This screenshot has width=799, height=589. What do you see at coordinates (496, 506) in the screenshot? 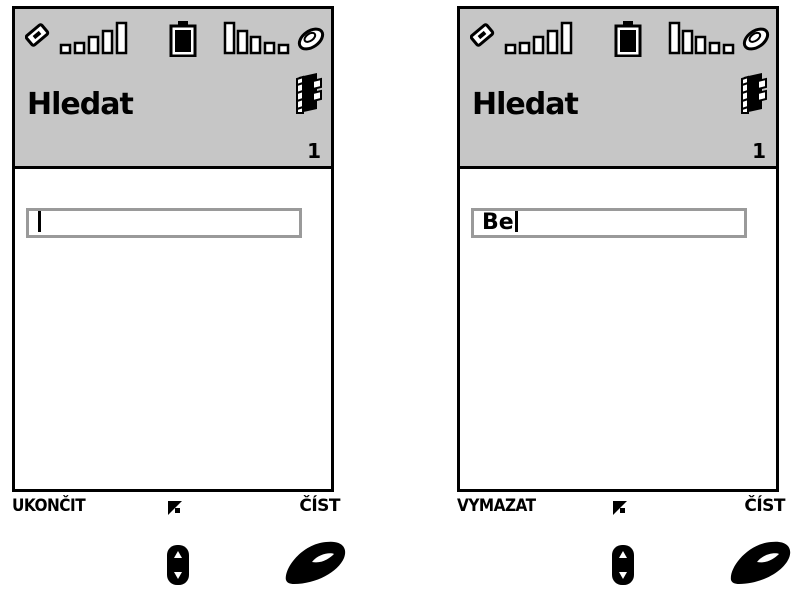
I see `softkey-left-button: VYMAZAT` at bounding box center [496, 506].